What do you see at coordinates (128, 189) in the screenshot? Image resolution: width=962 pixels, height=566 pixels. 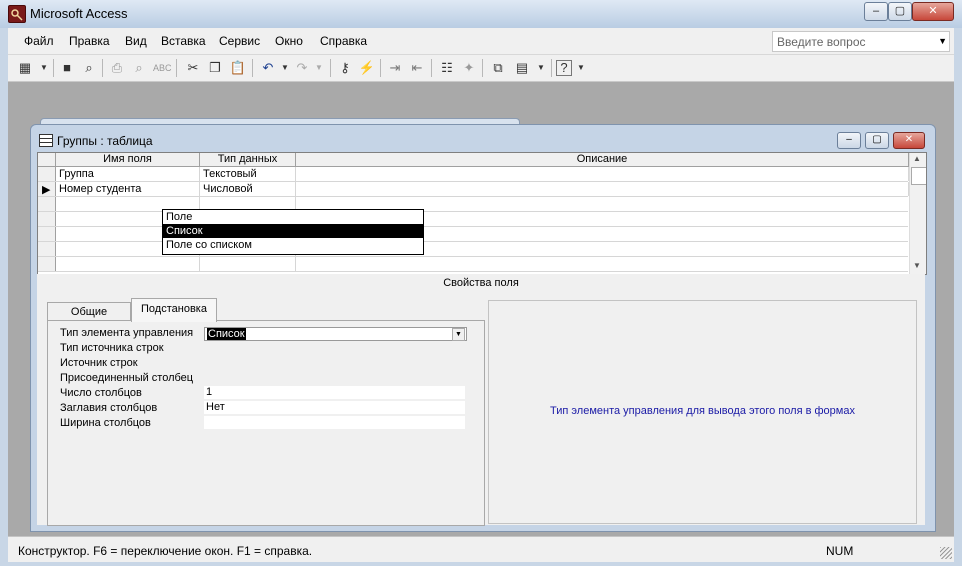 I see `field-name-cell: Номер студента` at bounding box center [128, 189].